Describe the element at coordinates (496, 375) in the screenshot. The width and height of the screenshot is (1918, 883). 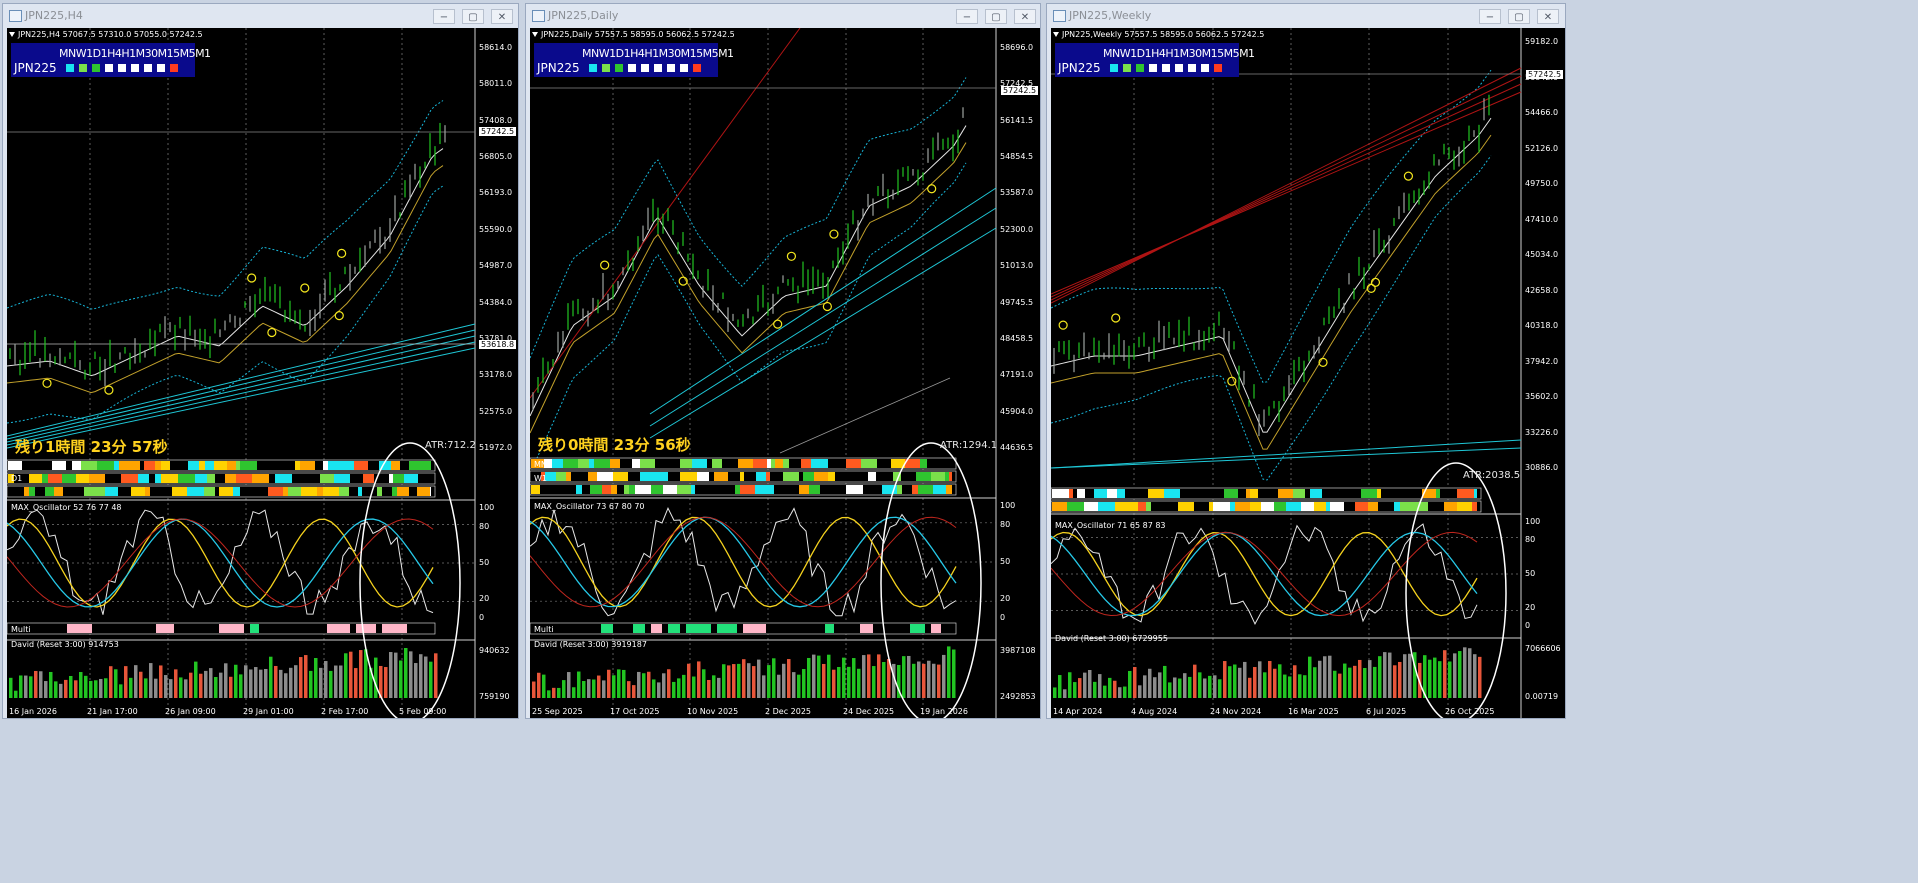
I see `price-tick-label: 53178.0` at that location.